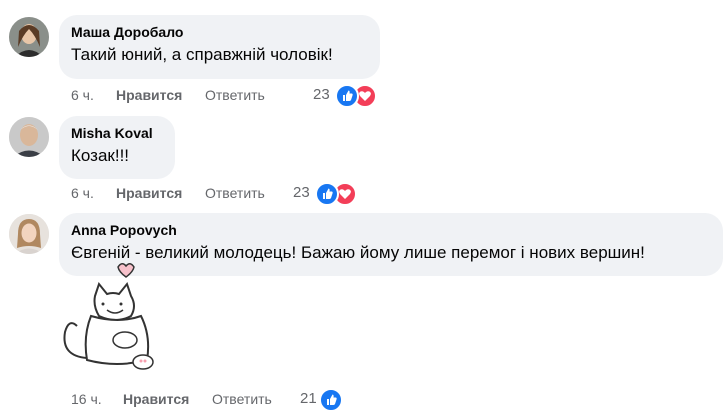 The image size is (725, 418). What do you see at coordinates (86, 399) in the screenshot?
I see `comment-time: 16 ч.` at bounding box center [86, 399].